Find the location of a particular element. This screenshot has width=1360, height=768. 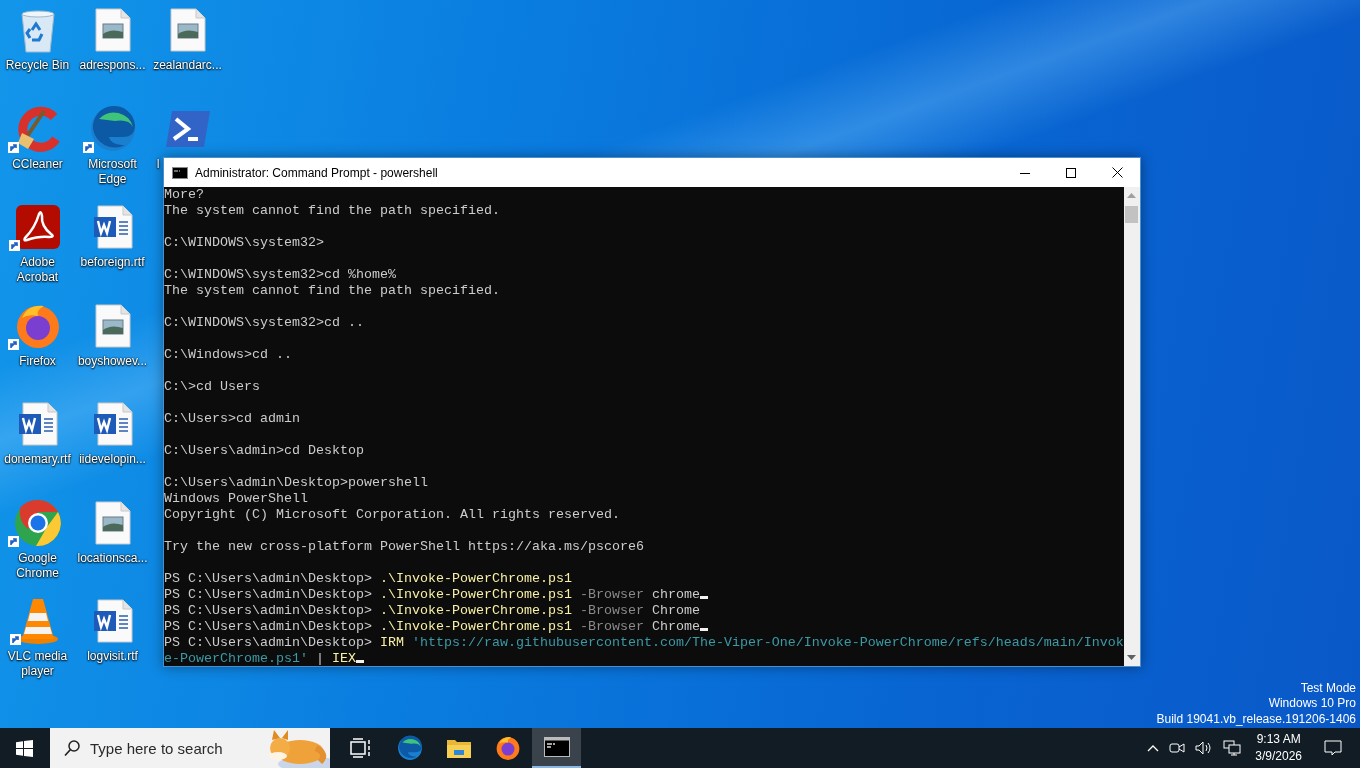

close-icon is located at coordinates (1117, 172).